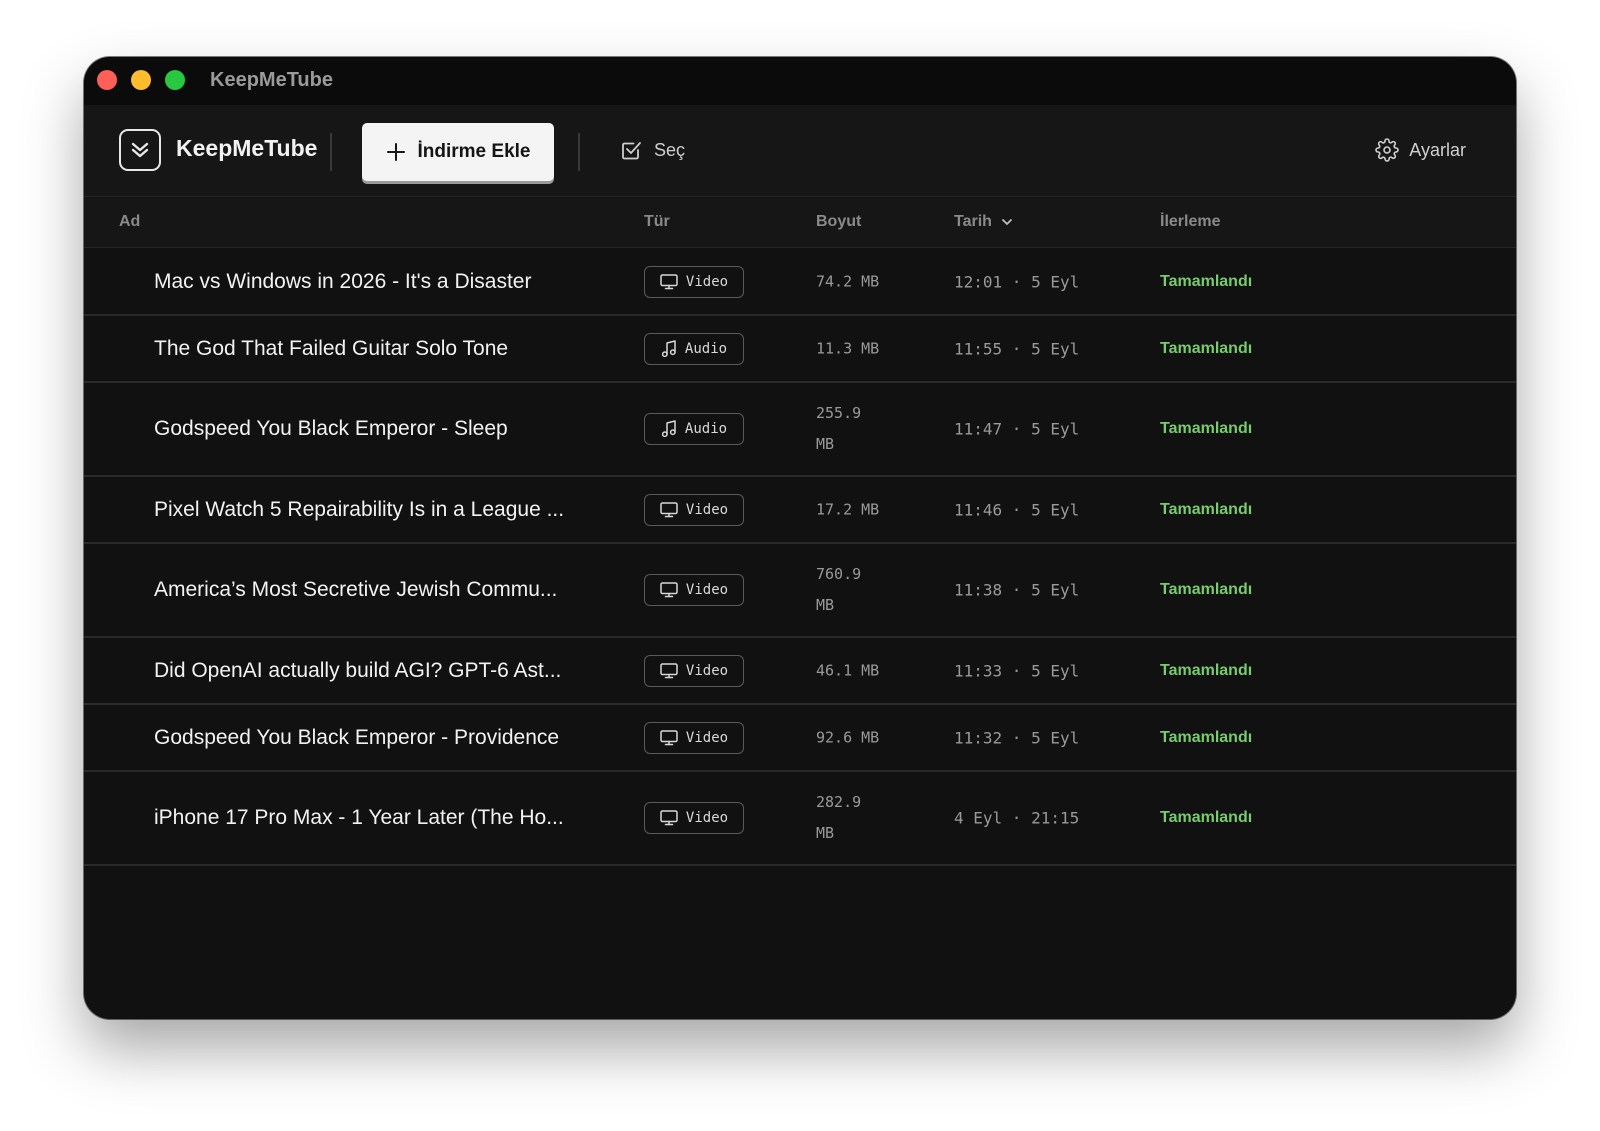  I want to click on download-date: 11:47 · 5 Eyl, so click(1017, 429).